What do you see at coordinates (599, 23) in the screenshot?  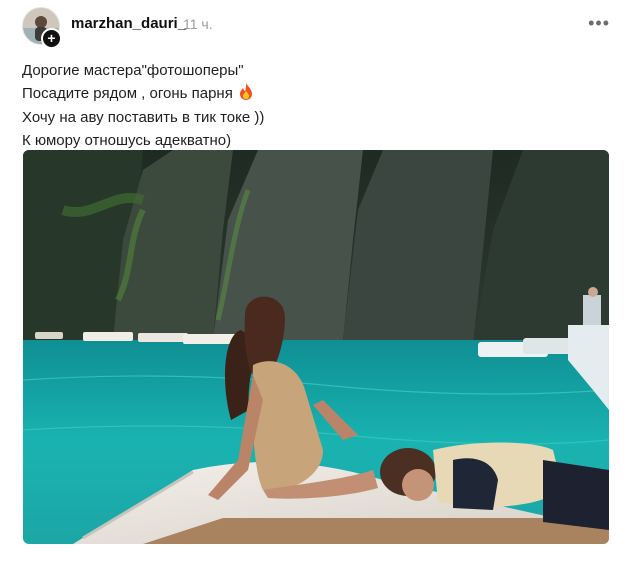 I see `more-horizontal-icon: •••` at bounding box center [599, 23].